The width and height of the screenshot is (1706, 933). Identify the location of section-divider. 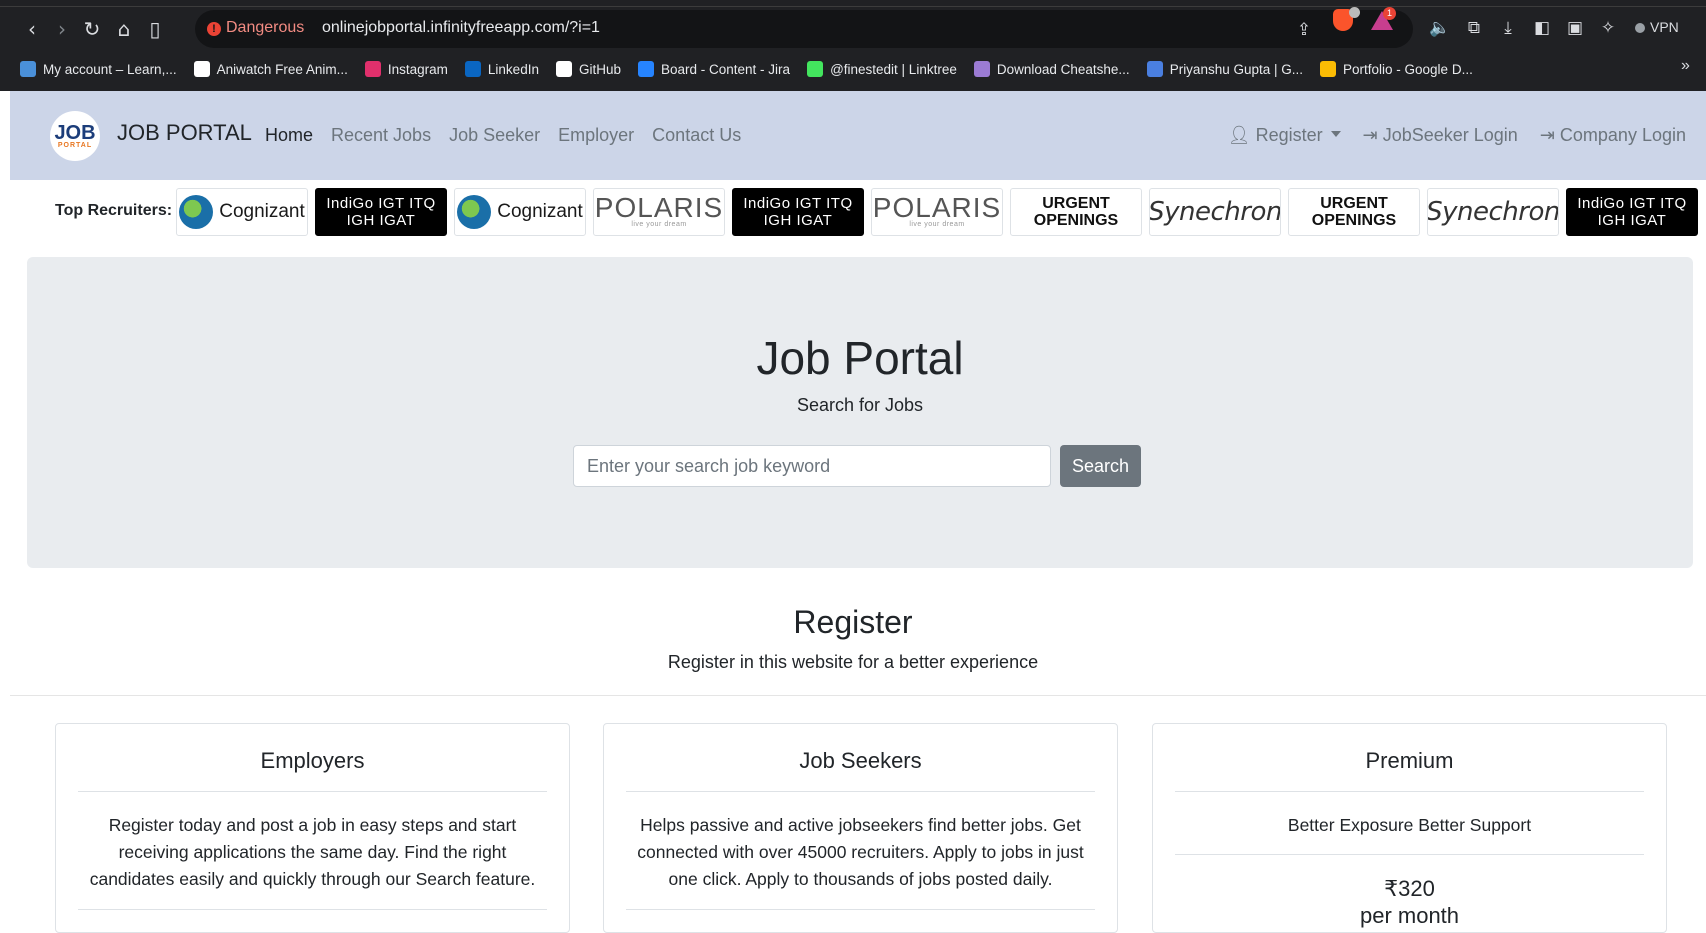
(858, 695).